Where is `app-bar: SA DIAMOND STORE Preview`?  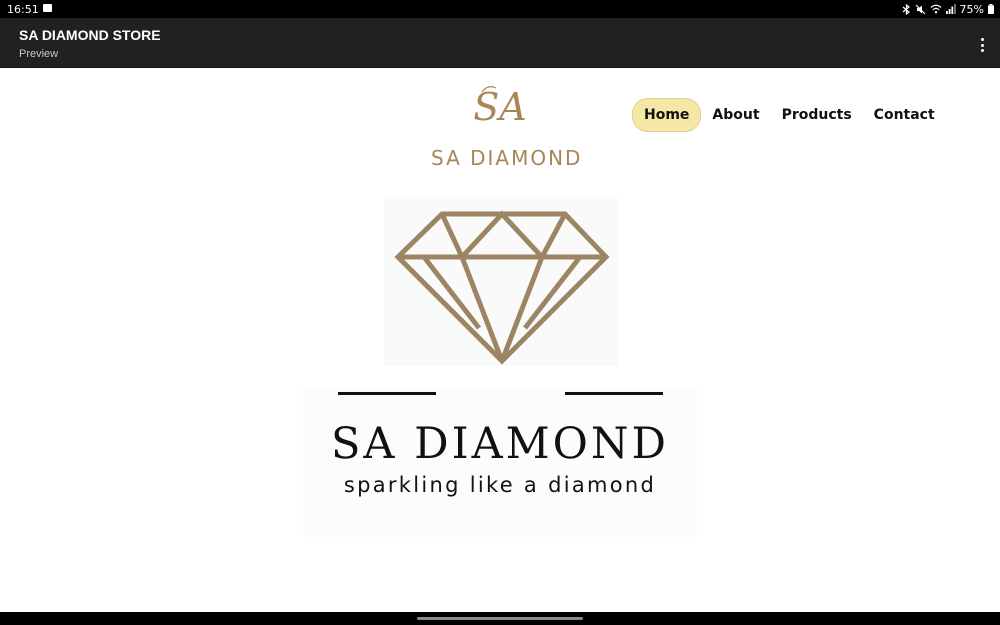 app-bar: SA DIAMOND STORE Preview is located at coordinates (500, 43).